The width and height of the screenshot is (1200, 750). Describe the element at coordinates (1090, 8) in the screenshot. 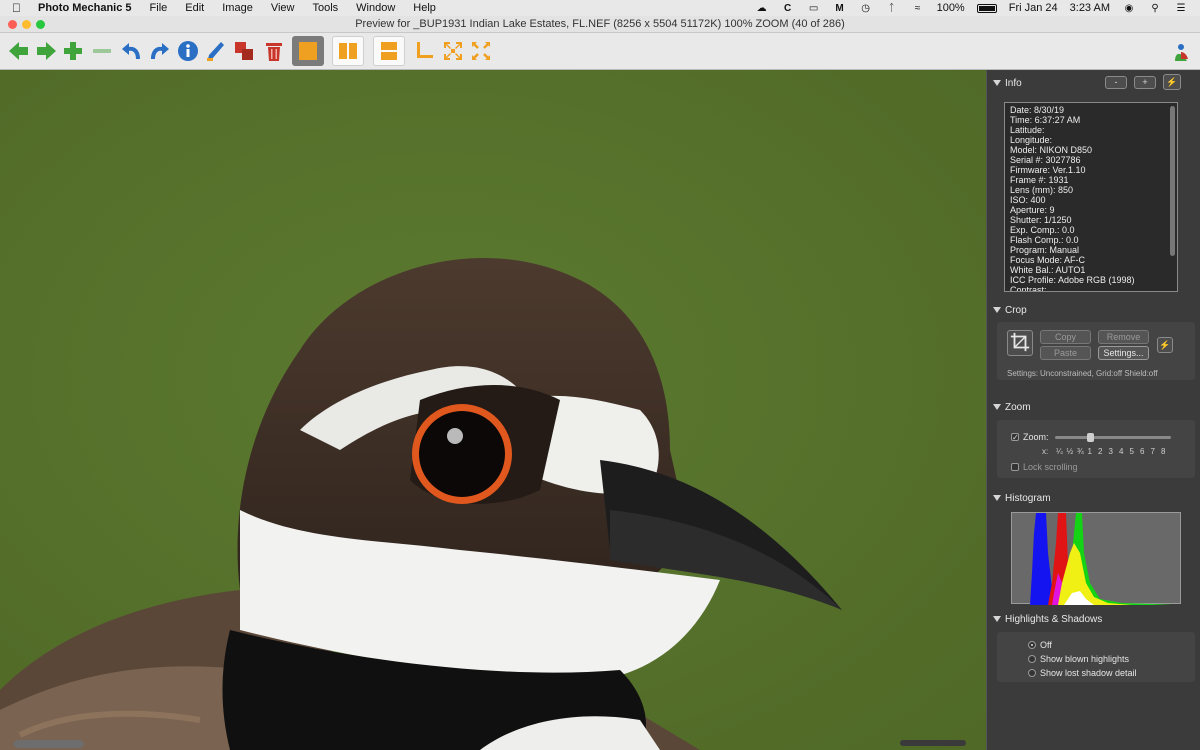

I see `menubar-time: 3:23 AM` at that location.